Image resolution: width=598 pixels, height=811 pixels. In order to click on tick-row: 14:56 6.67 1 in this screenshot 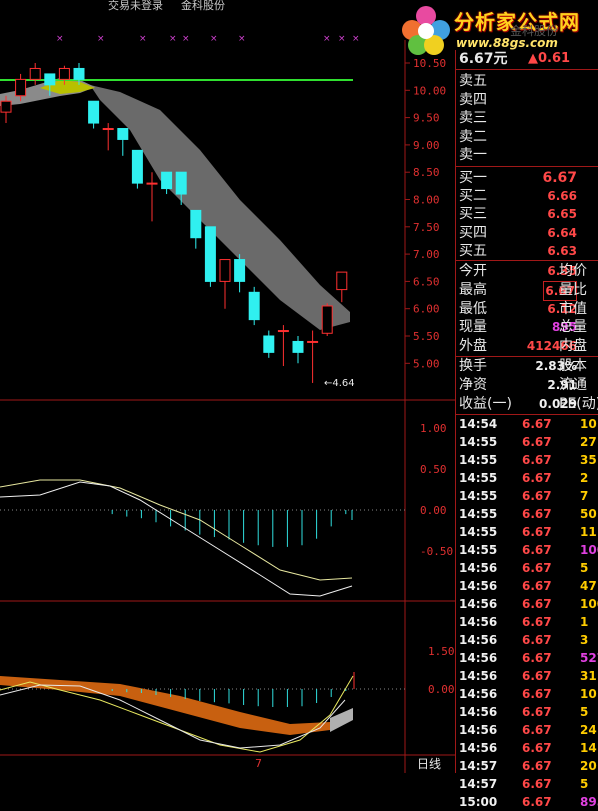, I will do `click(527, 622)`.